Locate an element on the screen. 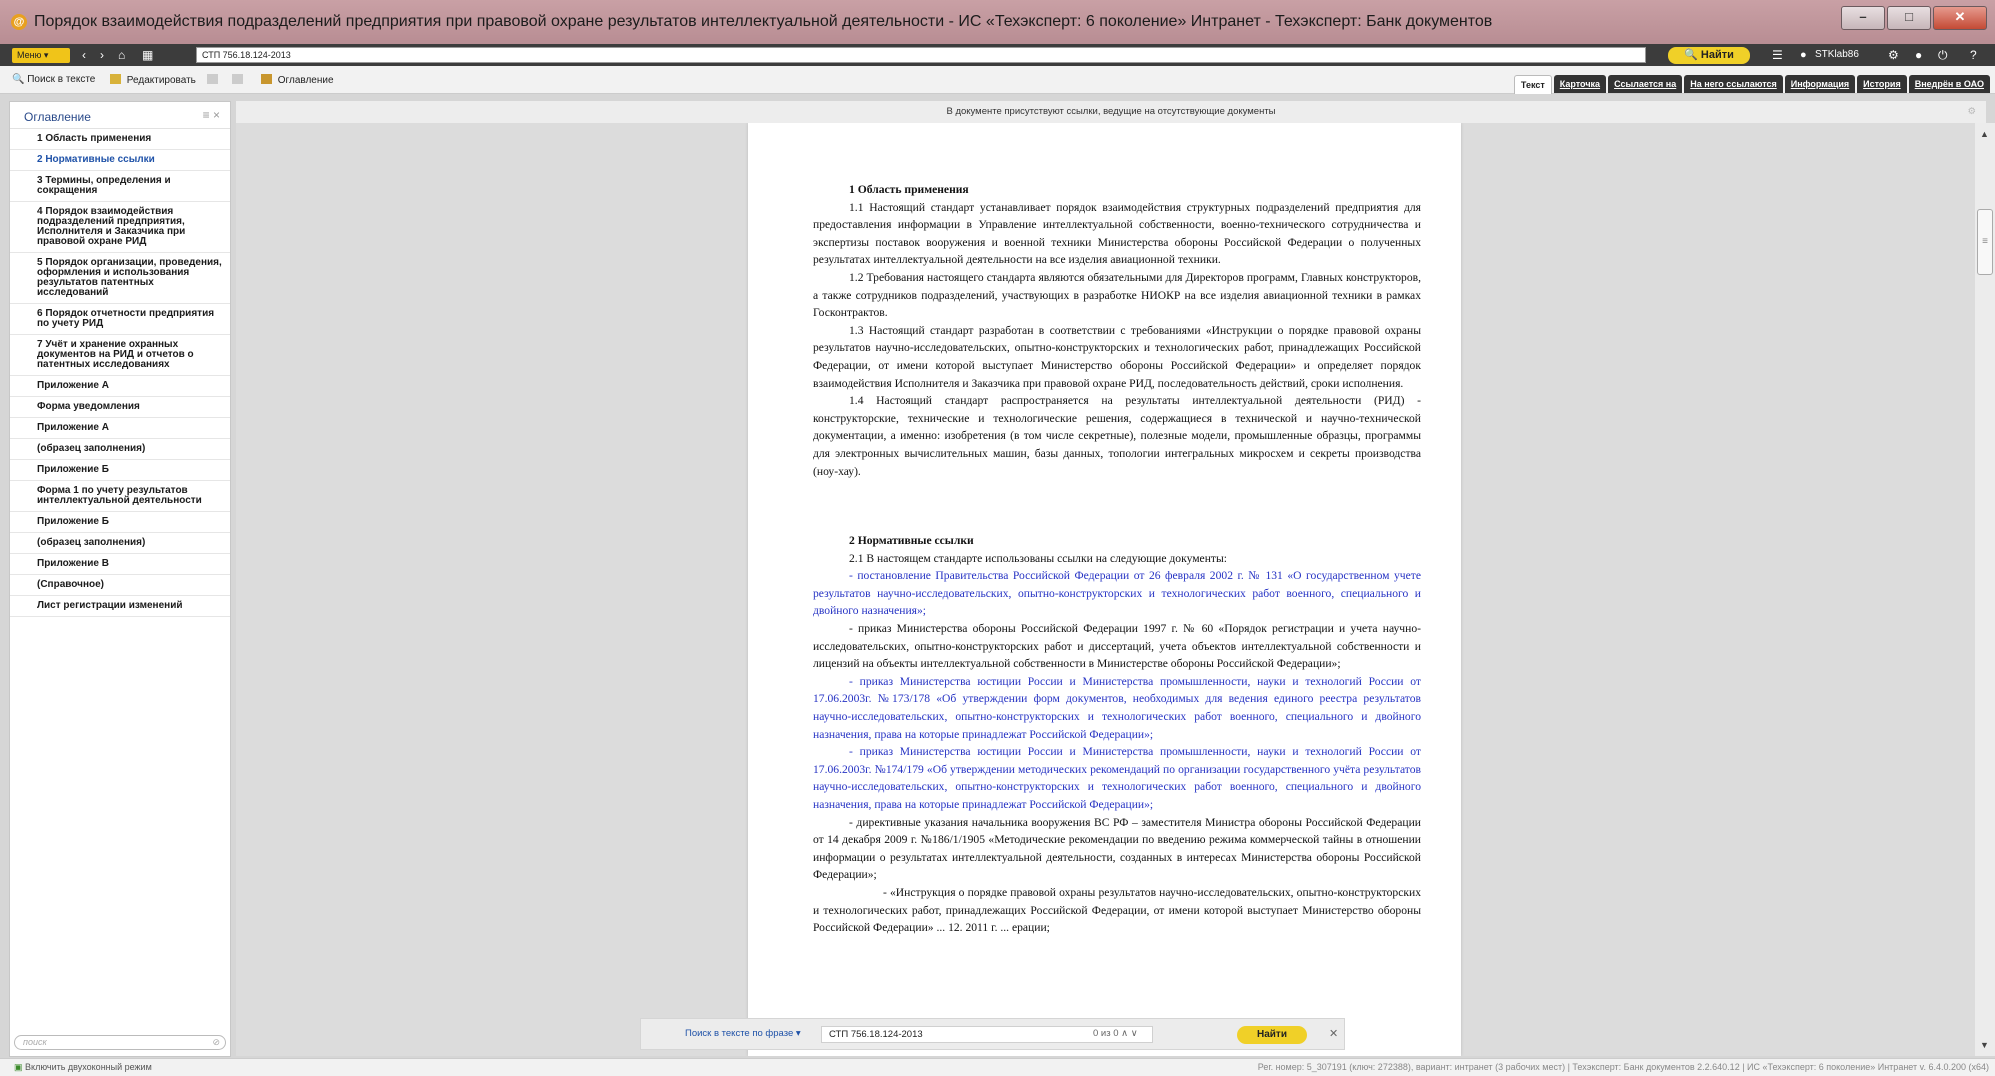  minimize-button: – is located at coordinates (1863, 18).